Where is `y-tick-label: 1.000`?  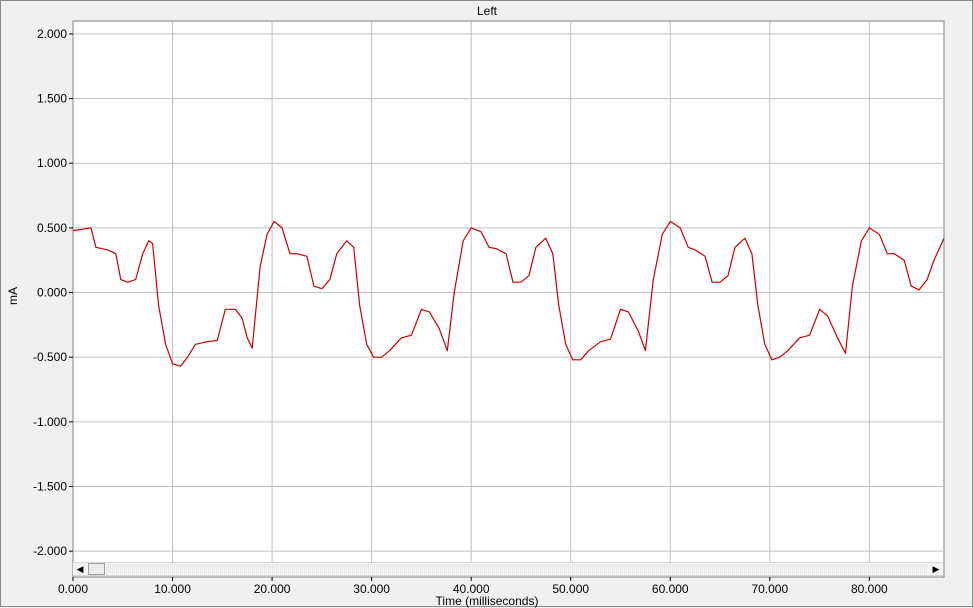
y-tick-label: 1.000 is located at coordinates (52, 163).